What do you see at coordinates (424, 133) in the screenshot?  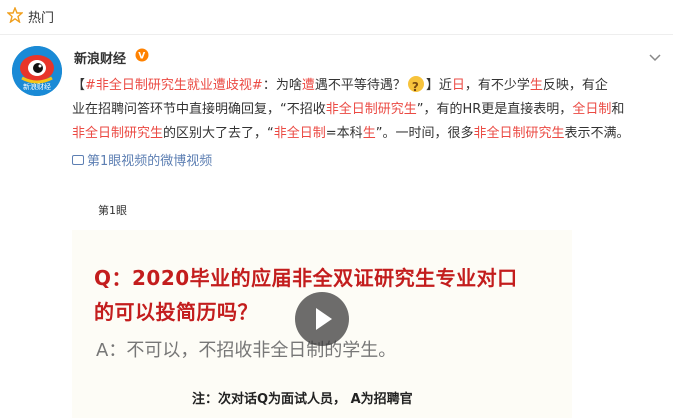 I see `post-segment: ”。一时间，很多` at bounding box center [424, 133].